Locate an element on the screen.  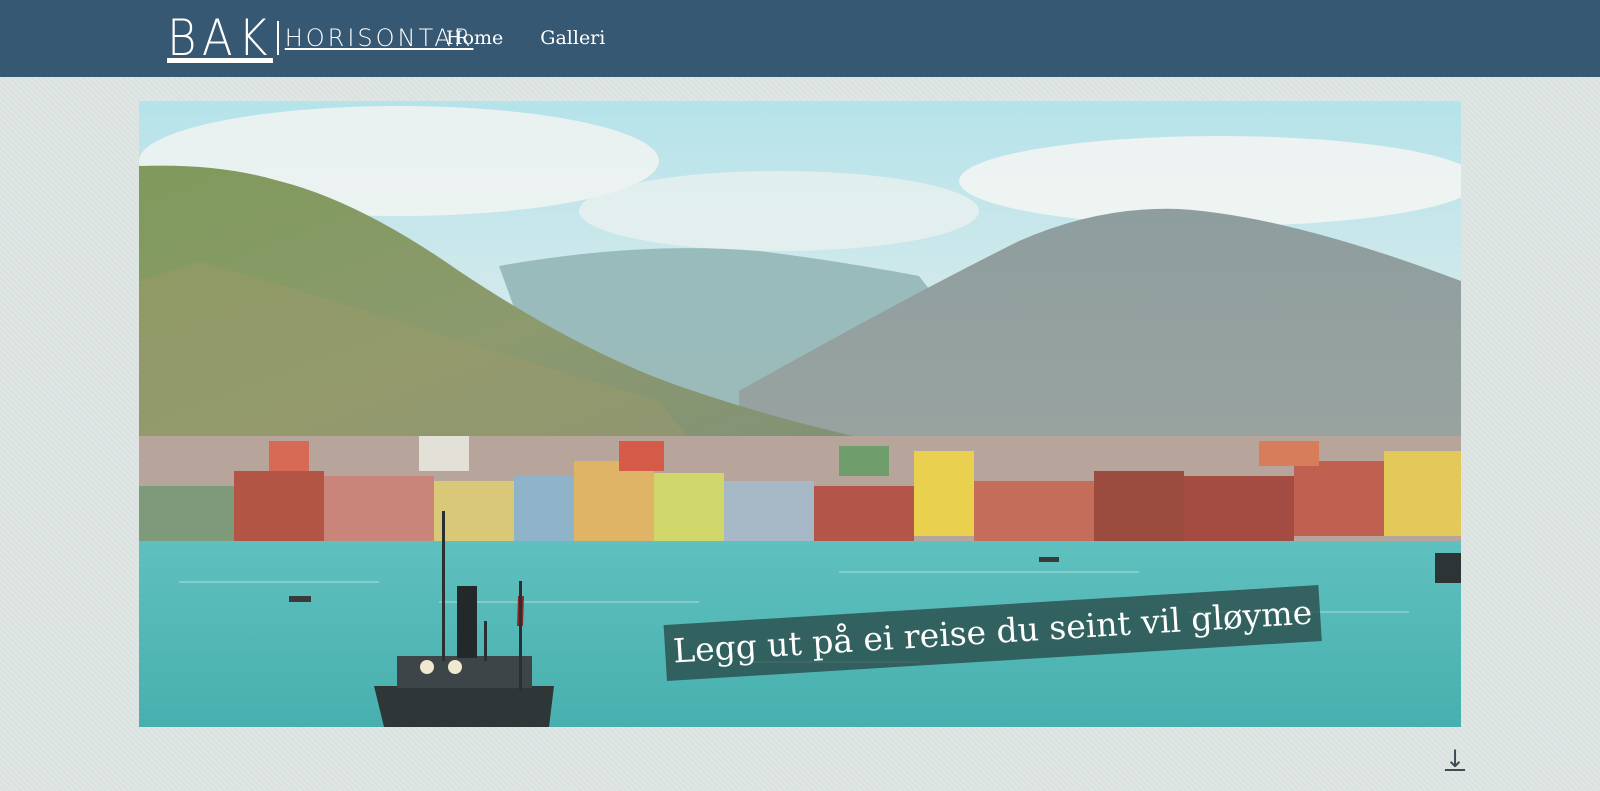
logo-divider is located at coordinates (277, 38).